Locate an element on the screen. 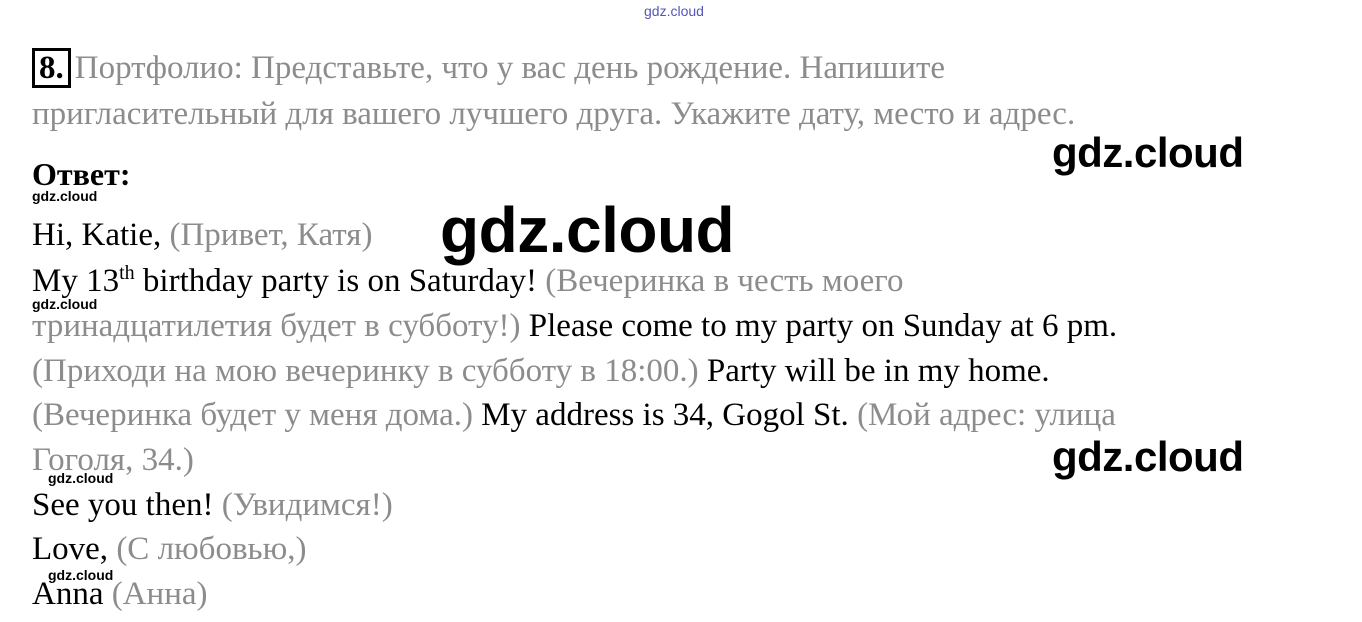 This screenshot has width=1362, height=622. watermark-big-1: gdz.cloud is located at coordinates (1148, 152).